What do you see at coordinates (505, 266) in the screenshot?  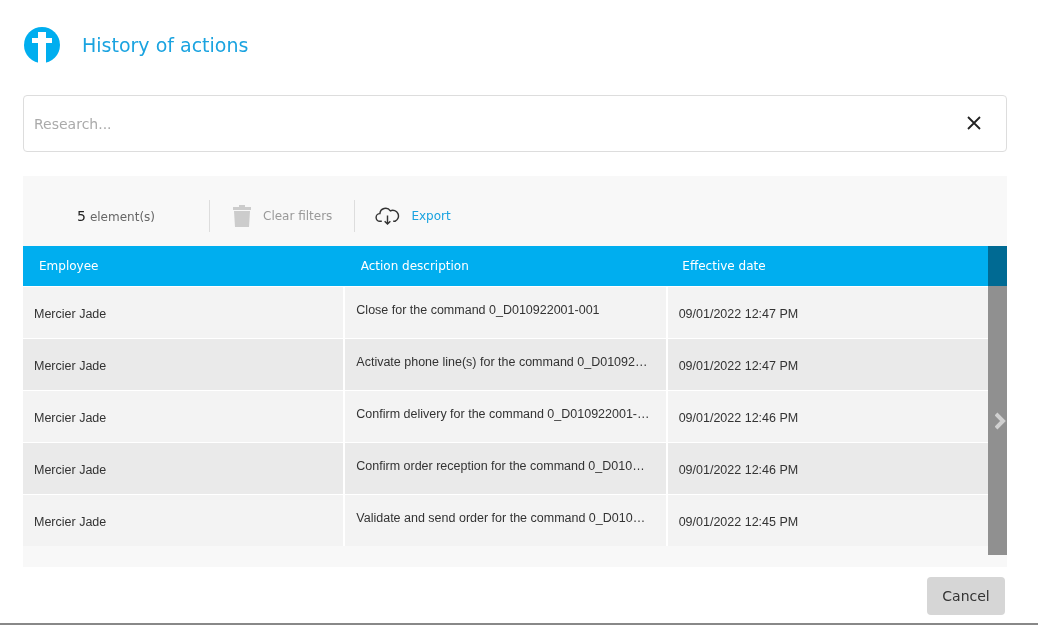 I see `column-header: Action description` at bounding box center [505, 266].